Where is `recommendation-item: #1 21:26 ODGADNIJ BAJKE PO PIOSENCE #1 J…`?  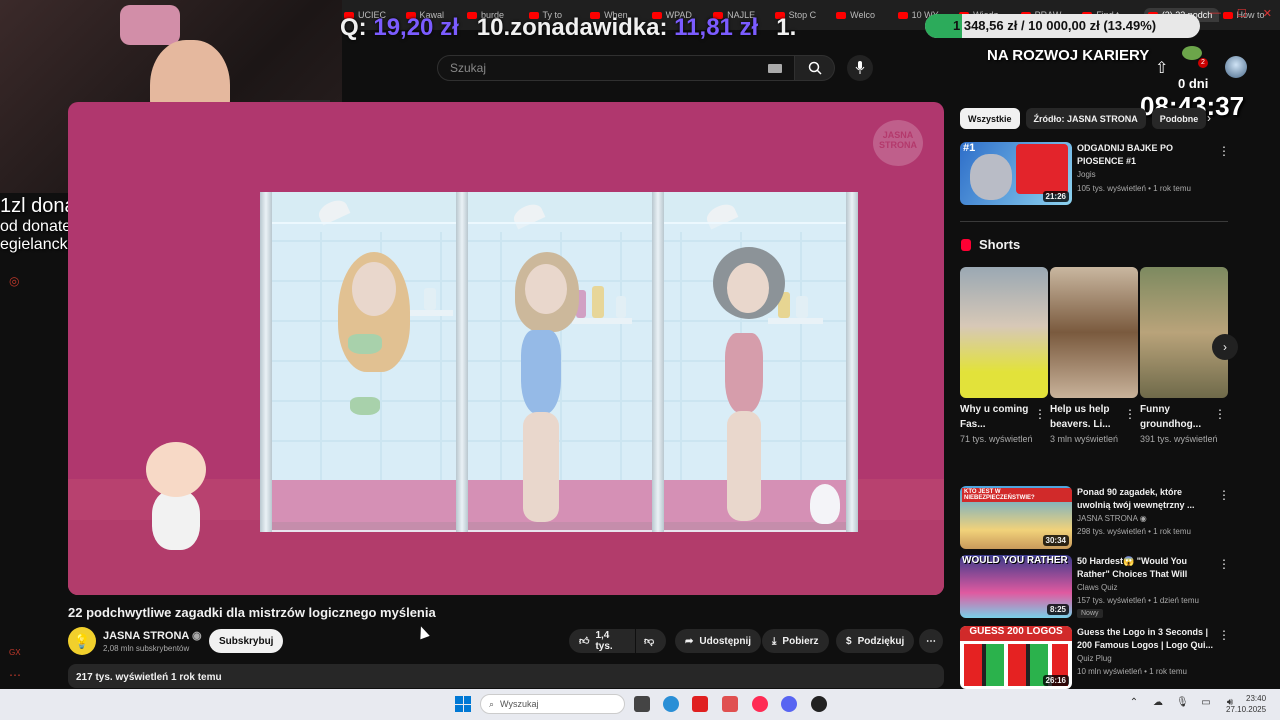 recommendation-item: #1 21:26 ODGADNIJ BAJKE PO PIOSENCE #1 J… is located at coordinates (1095, 174).